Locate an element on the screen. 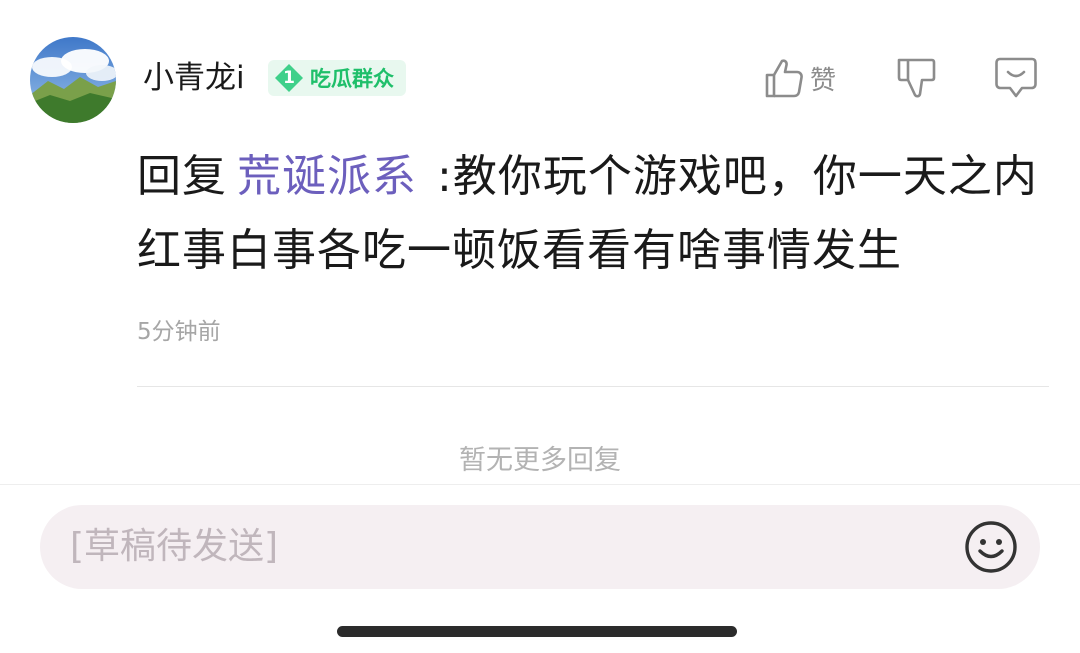  avatar is located at coordinates (73, 80).